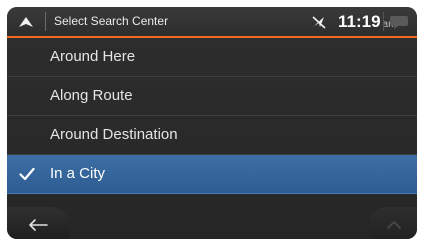  I want to click on chevron-up-icon, so click(394, 225).